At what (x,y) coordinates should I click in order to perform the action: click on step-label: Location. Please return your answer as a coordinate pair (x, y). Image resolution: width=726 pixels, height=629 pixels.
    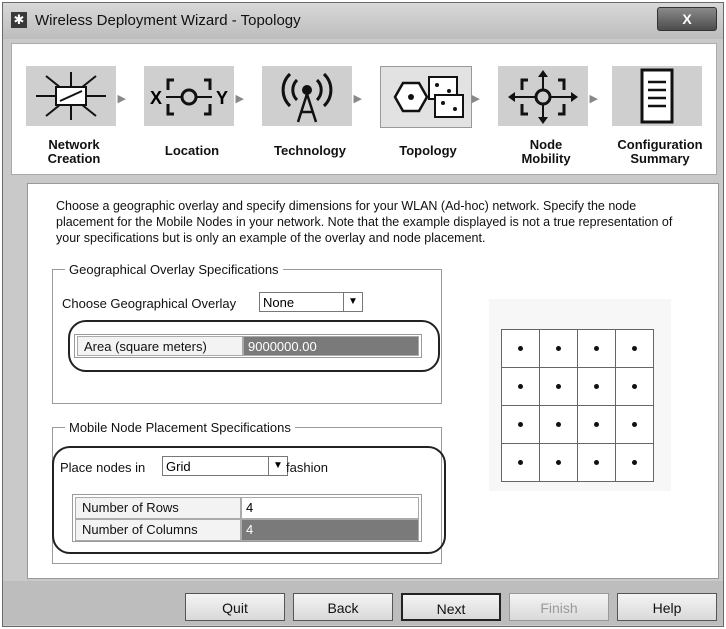
    Looking at the image, I should click on (192, 150).